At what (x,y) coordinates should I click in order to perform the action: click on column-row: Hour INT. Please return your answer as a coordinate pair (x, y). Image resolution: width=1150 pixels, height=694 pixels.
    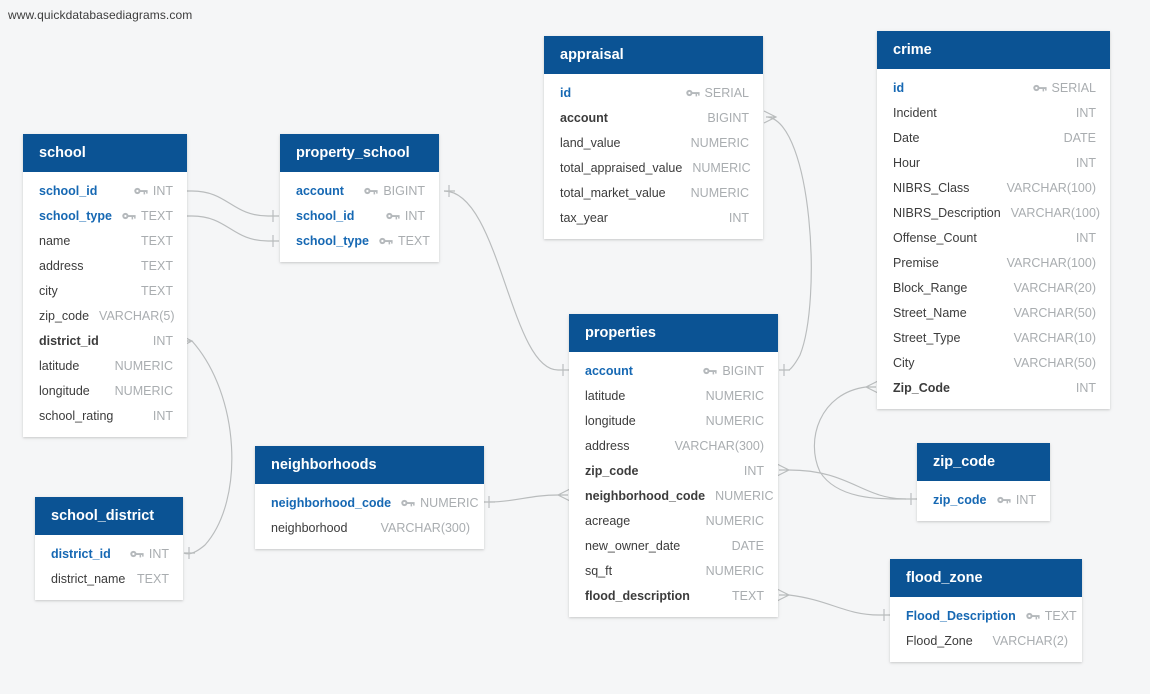
    Looking at the image, I should click on (993, 162).